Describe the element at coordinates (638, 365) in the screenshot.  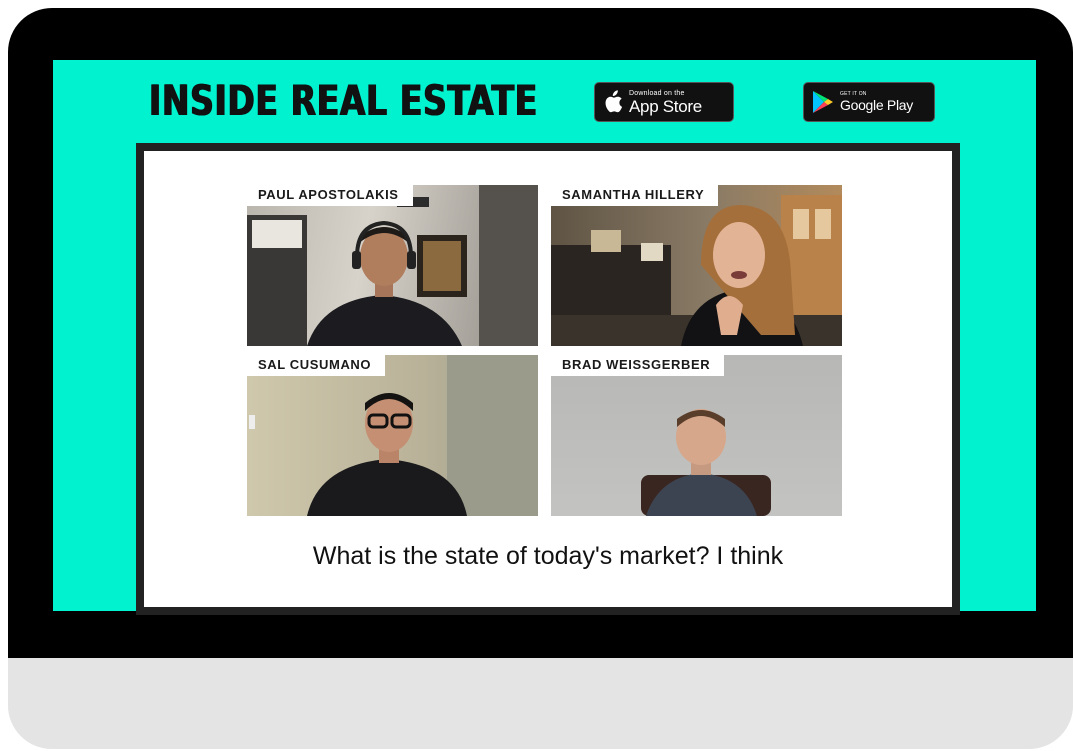
I see `participant-name-tag: BRAD WEISSGERBER` at that location.